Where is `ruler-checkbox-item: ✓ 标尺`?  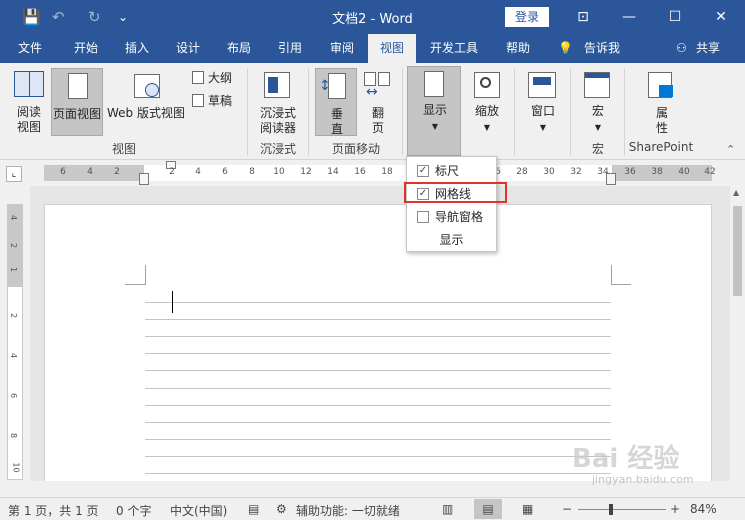 ruler-checkbox-item: ✓ 标尺 is located at coordinates (451, 171).